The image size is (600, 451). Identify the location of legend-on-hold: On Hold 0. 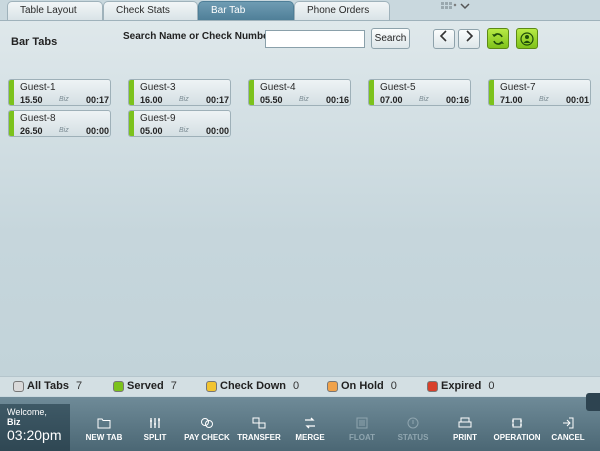
(362, 386).